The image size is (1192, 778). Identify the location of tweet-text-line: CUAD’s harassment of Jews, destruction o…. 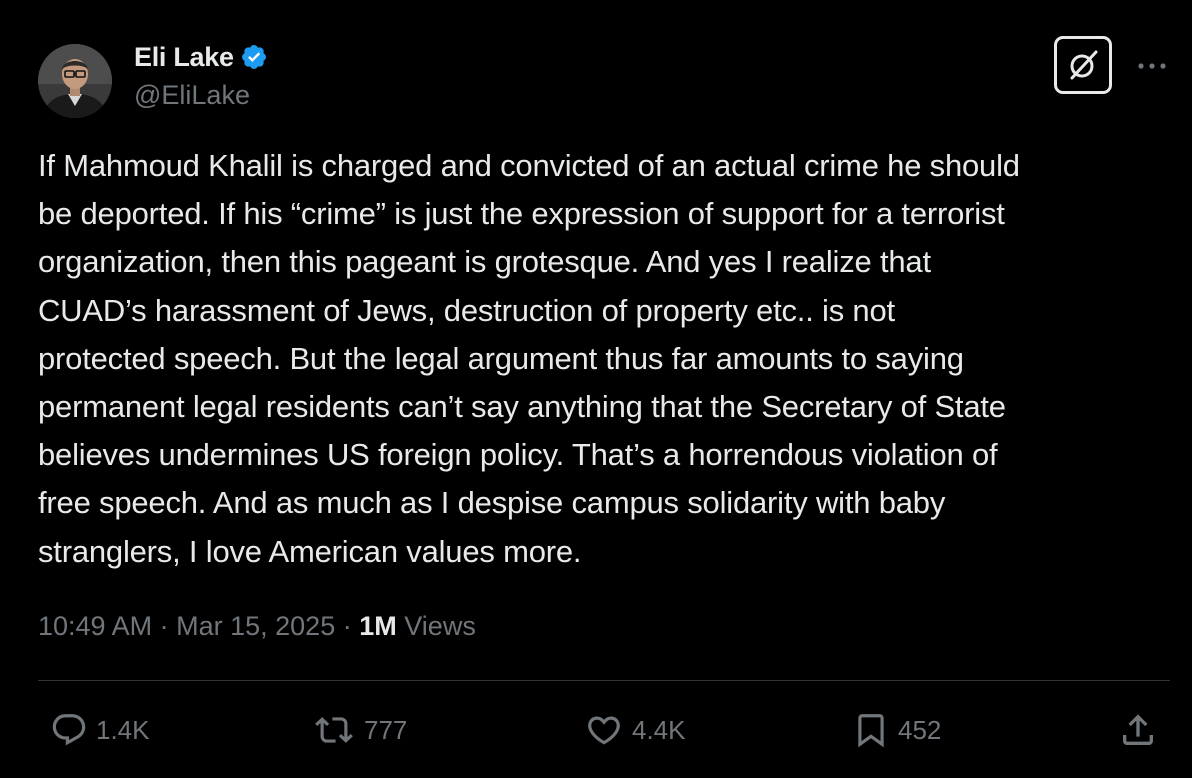
(466, 310).